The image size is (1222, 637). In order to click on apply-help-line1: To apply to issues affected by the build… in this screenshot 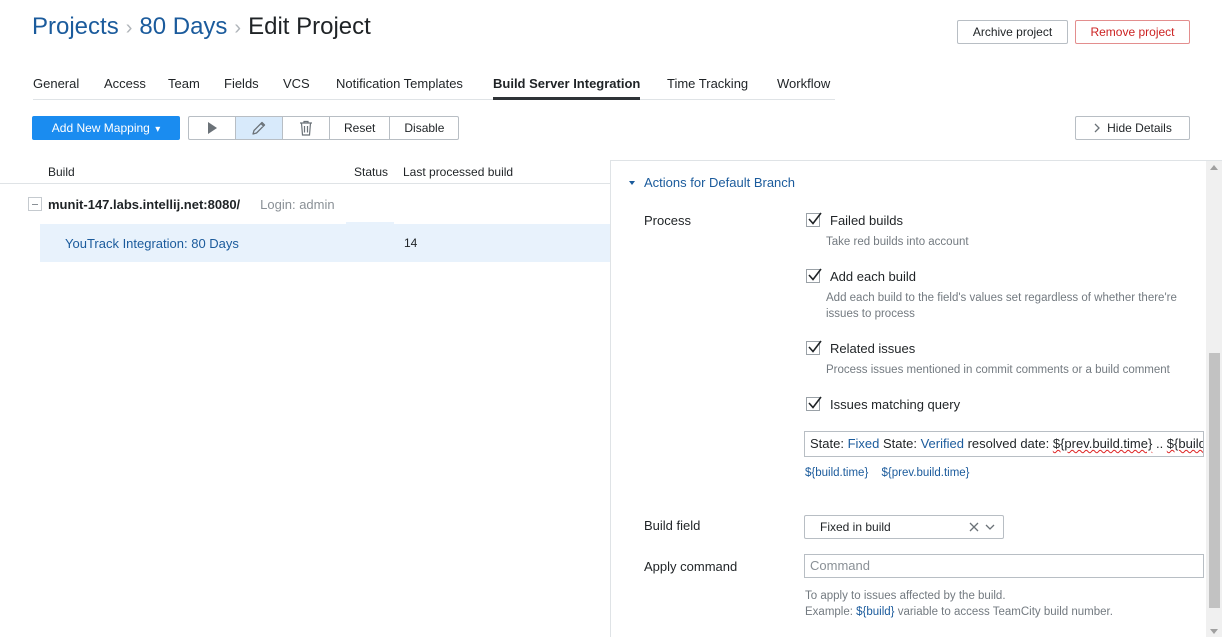, I will do `click(905, 596)`.